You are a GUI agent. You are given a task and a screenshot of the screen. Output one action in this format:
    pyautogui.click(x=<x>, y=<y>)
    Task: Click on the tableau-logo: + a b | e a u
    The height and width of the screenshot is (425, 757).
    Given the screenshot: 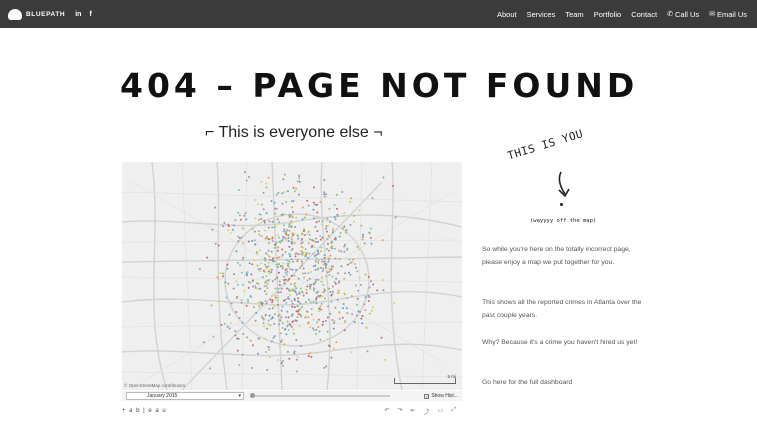 What is the action you would take?
    pyautogui.click(x=144, y=411)
    